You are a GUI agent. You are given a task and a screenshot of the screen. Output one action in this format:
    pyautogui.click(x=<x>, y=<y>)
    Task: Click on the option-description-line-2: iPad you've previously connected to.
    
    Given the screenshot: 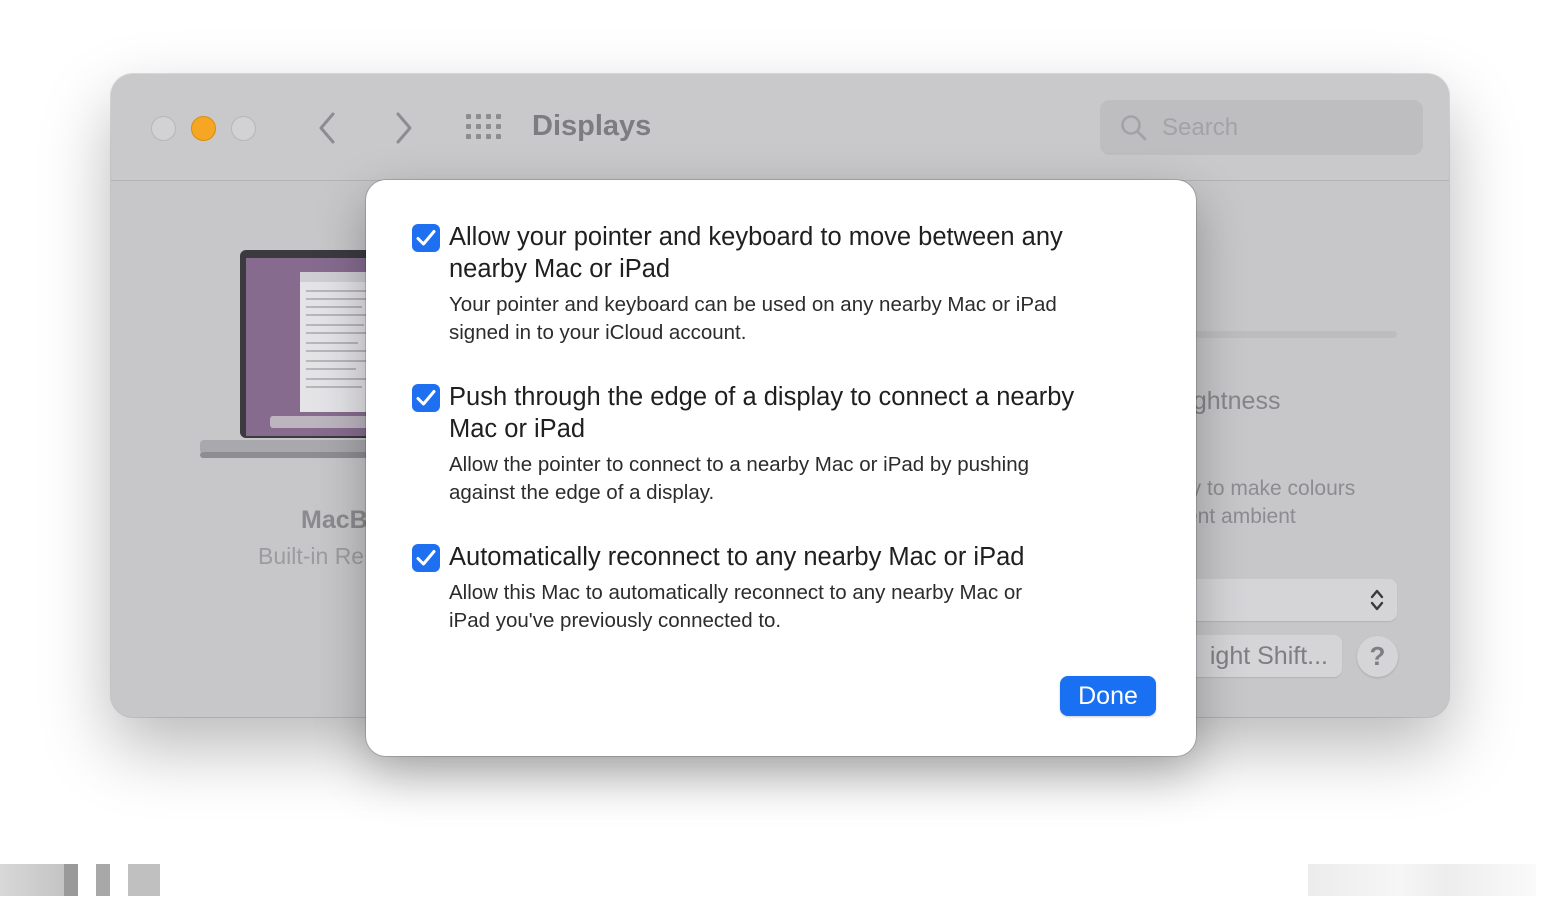 What is the action you would take?
    pyautogui.click(x=615, y=620)
    